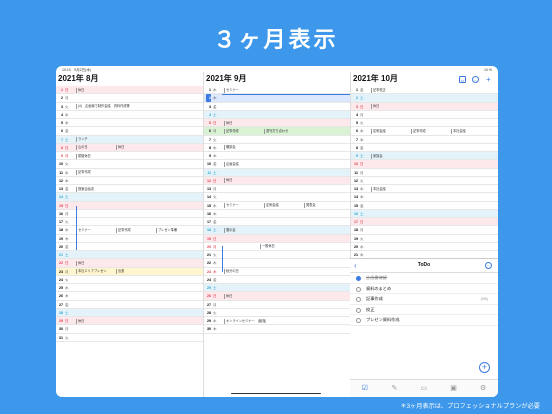 Image resolution: width=552 pixels, height=414 pixels. I want to click on event-label: プレゼン準備, so click(166, 230).